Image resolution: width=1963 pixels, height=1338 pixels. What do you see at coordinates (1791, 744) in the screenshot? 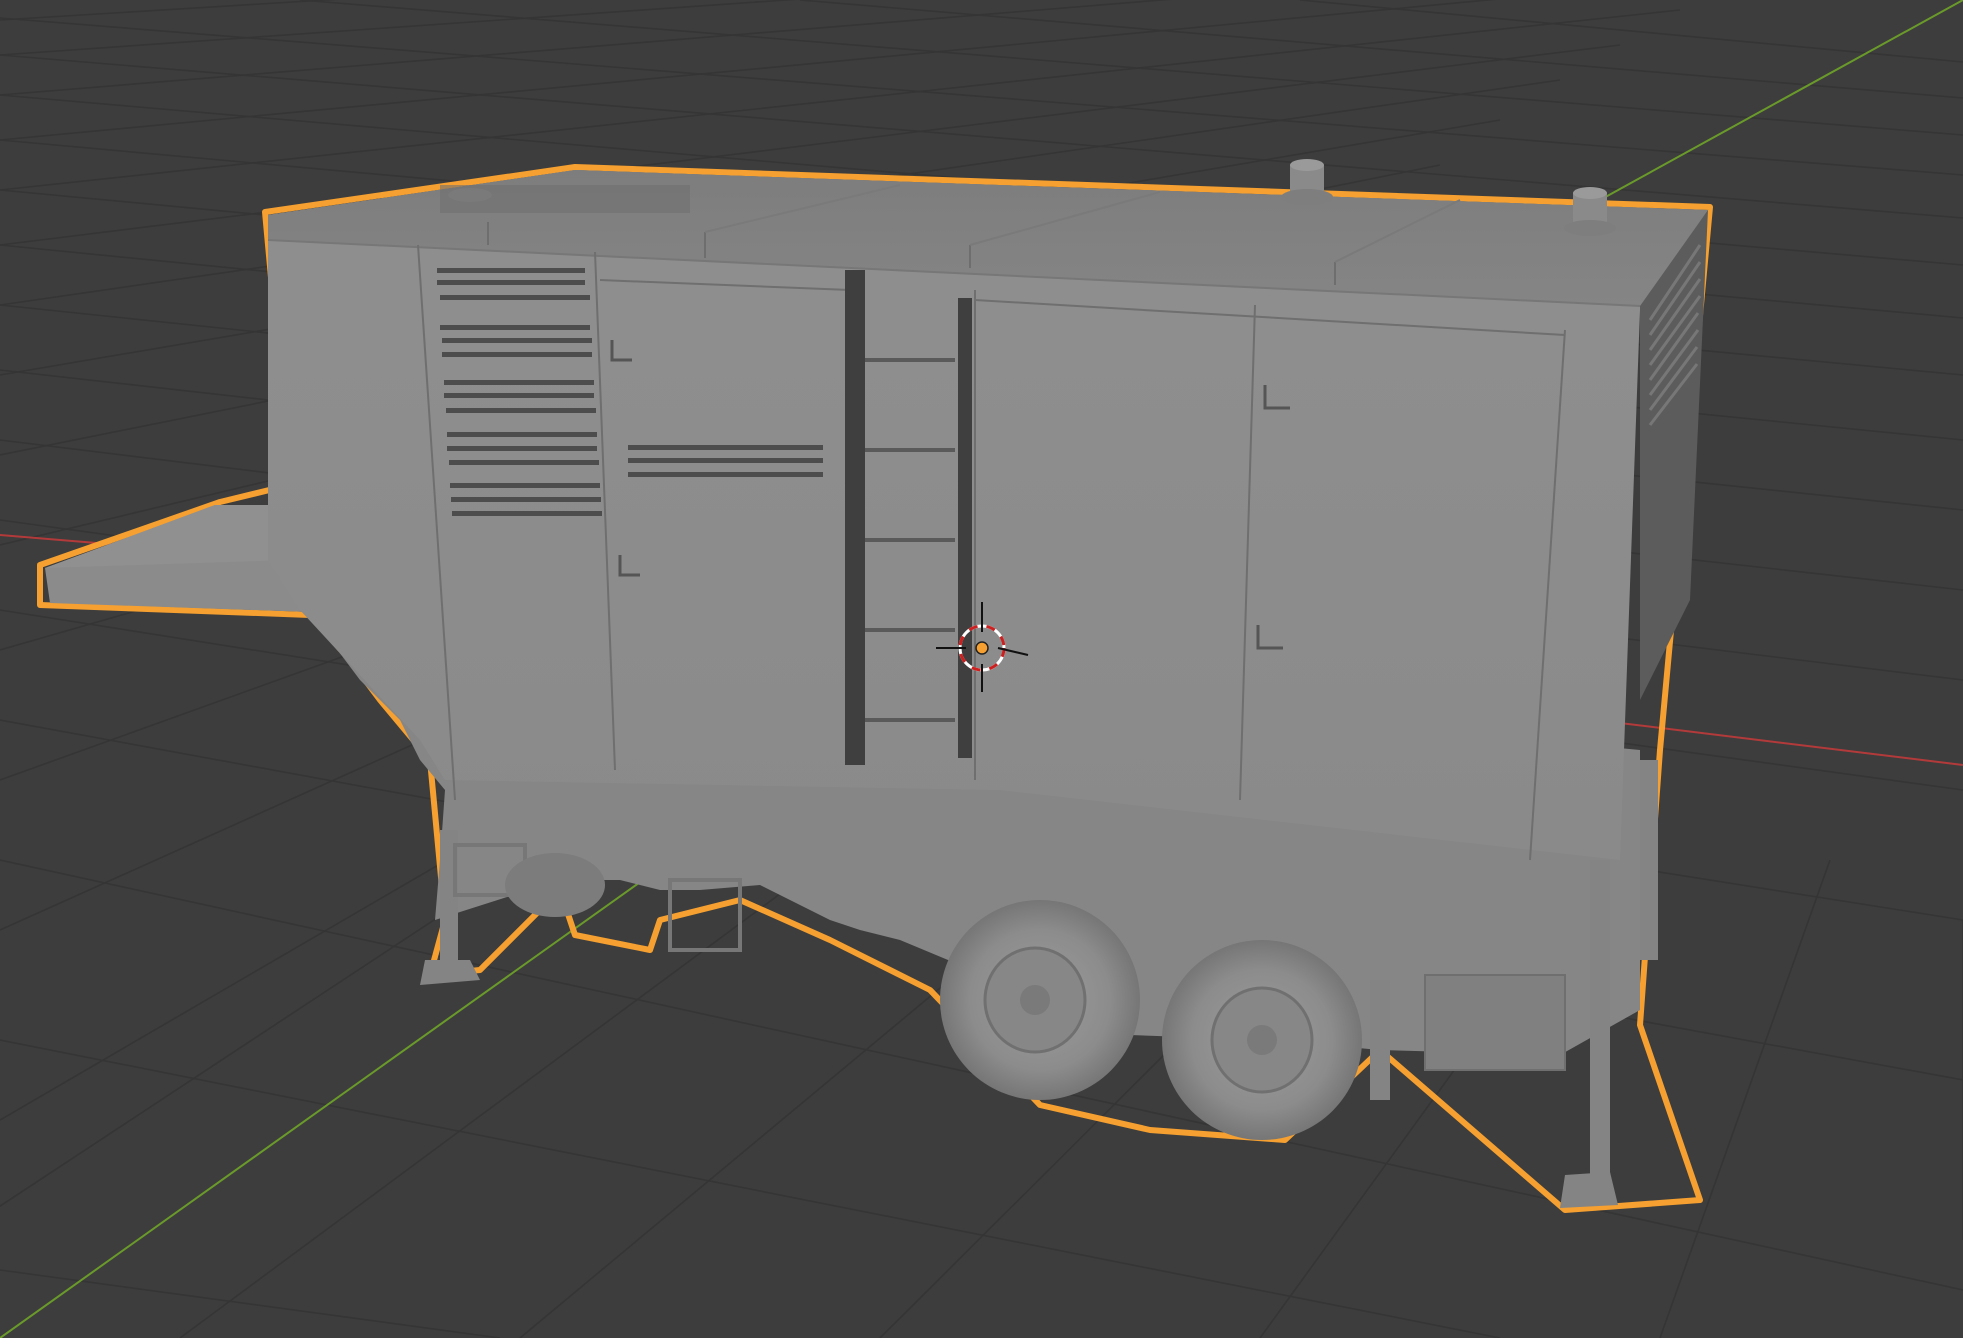
I see `x-axis-line-right` at bounding box center [1791, 744].